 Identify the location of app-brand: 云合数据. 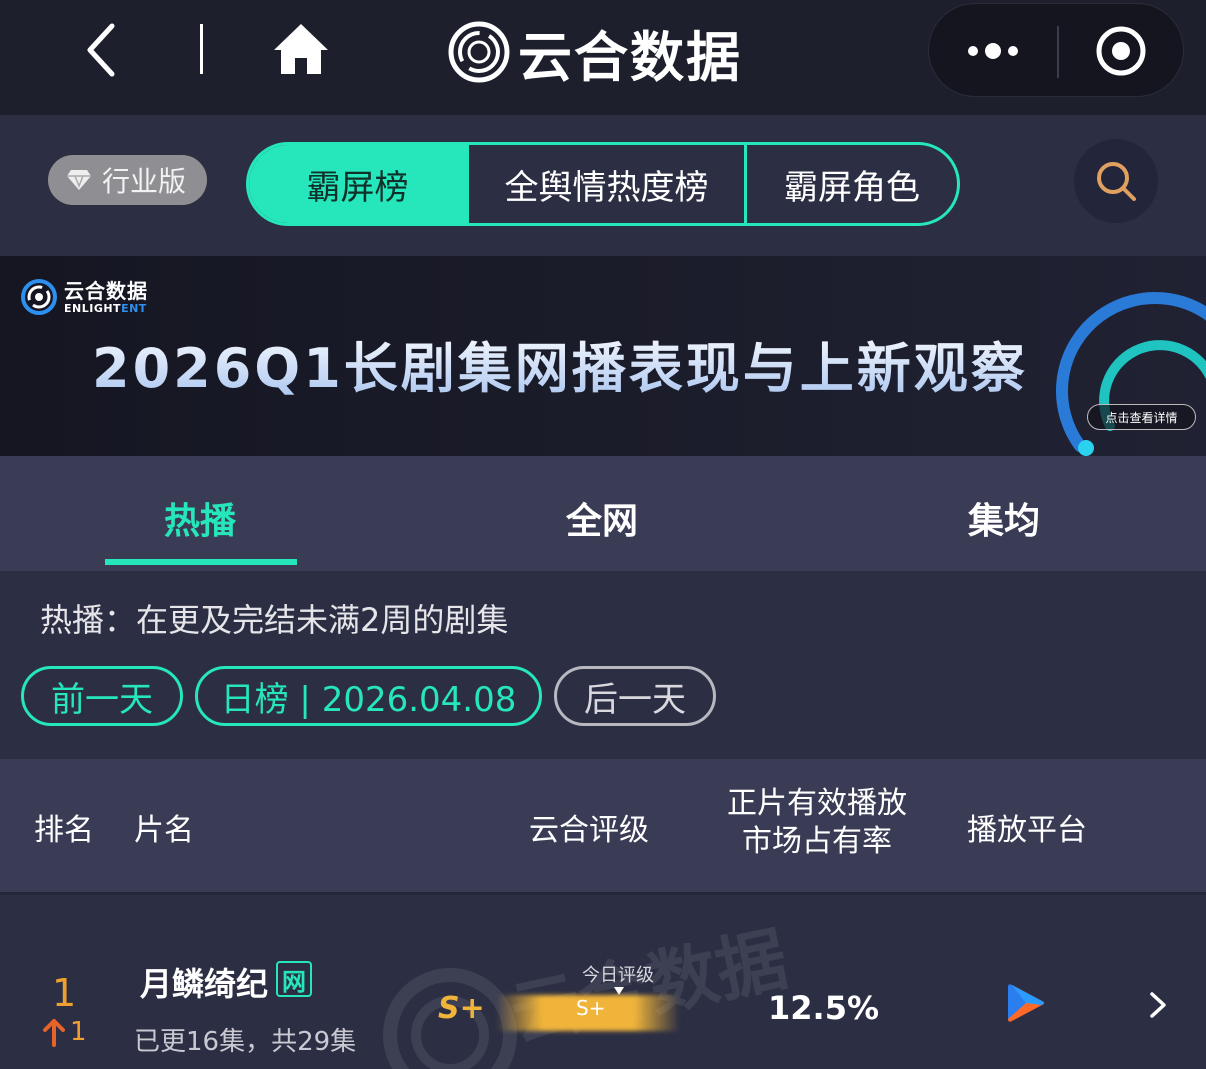
(595, 52).